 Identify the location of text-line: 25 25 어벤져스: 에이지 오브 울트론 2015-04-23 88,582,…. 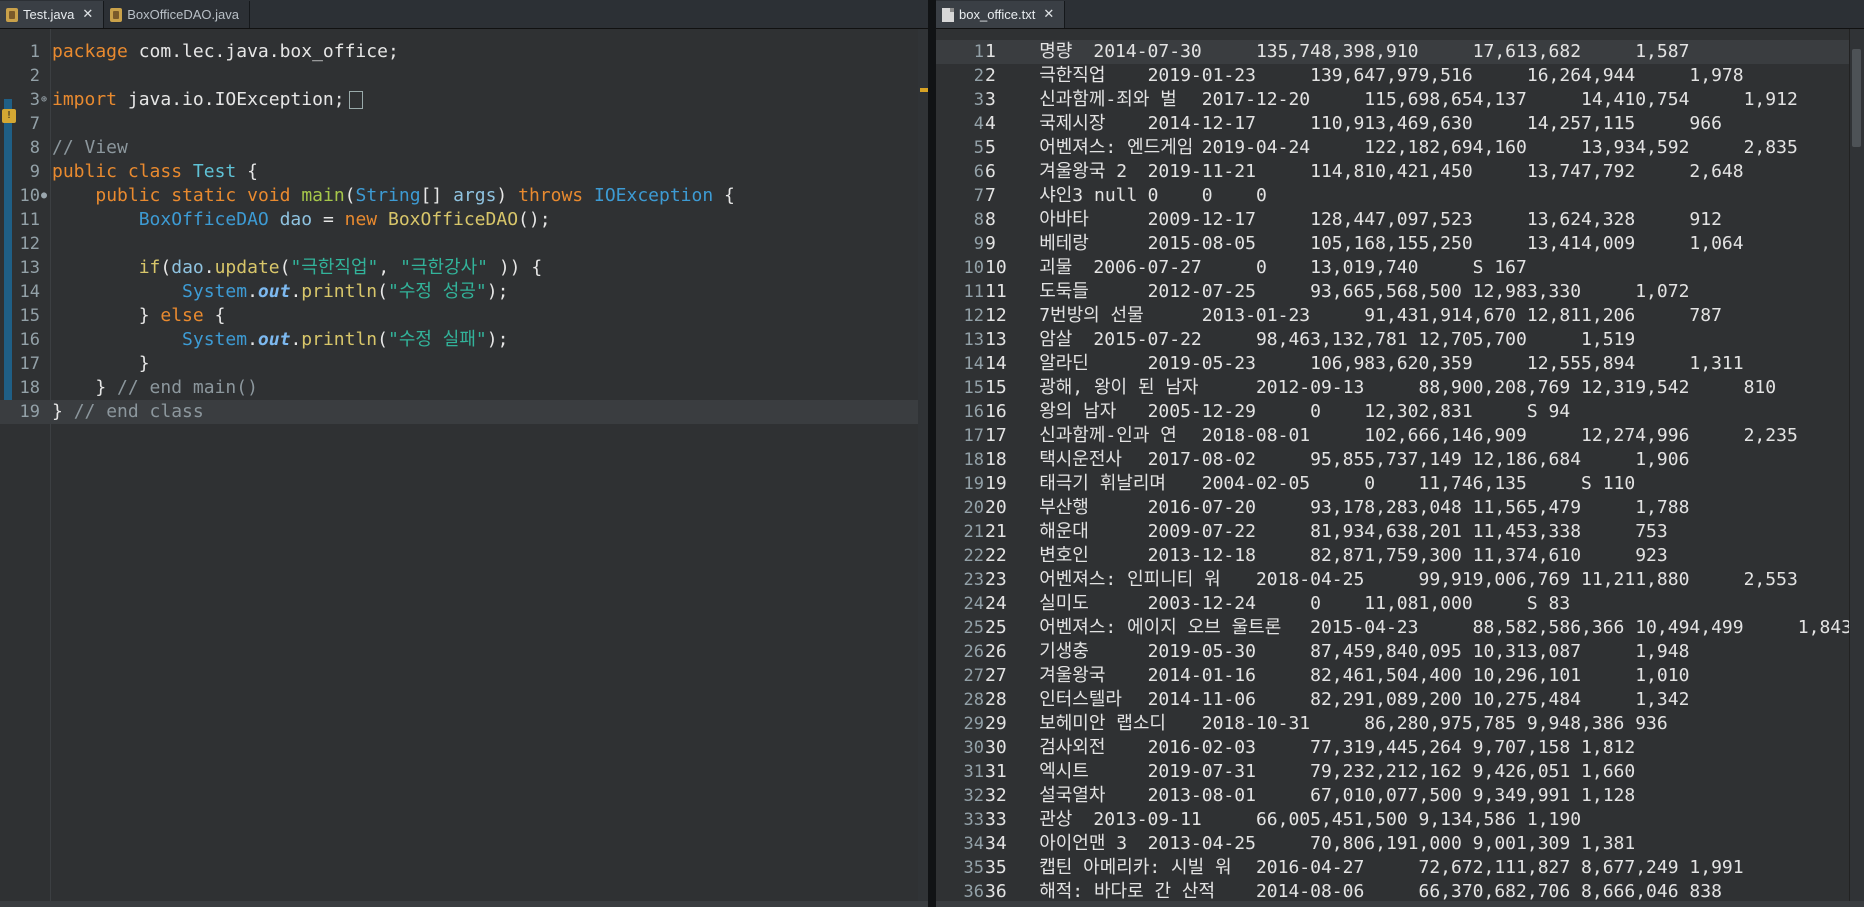
(1400, 628).